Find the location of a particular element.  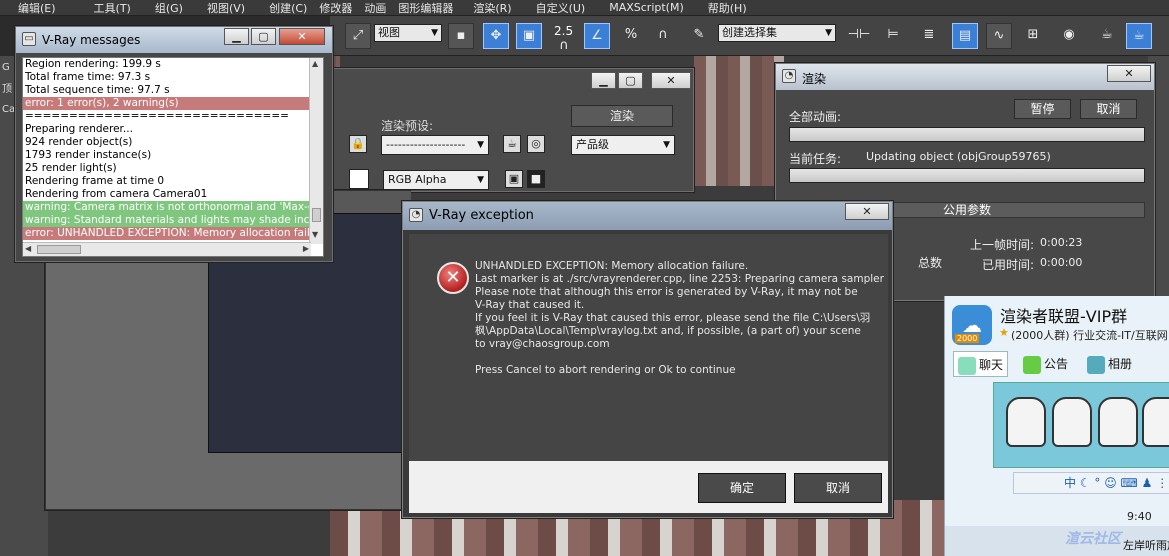

horizontal-scrollbar: ◀ ▶ is located at coordinates (167, 249).